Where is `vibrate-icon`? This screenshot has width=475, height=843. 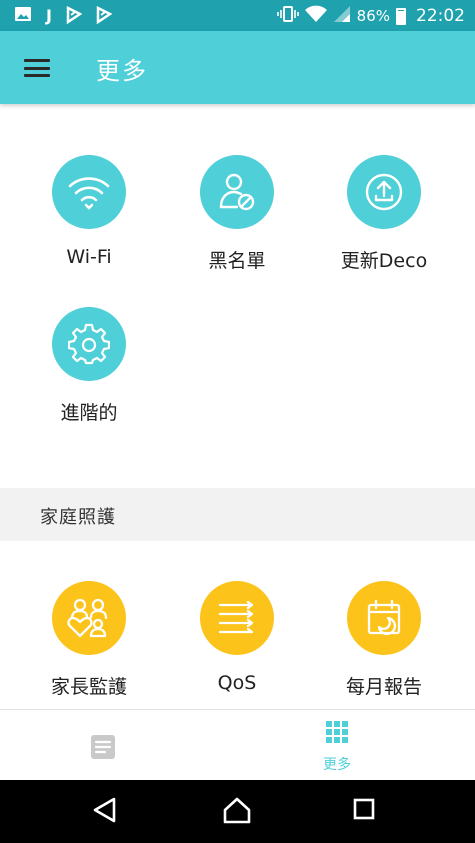
vibrate-icon is located at coordinates (287, 16).